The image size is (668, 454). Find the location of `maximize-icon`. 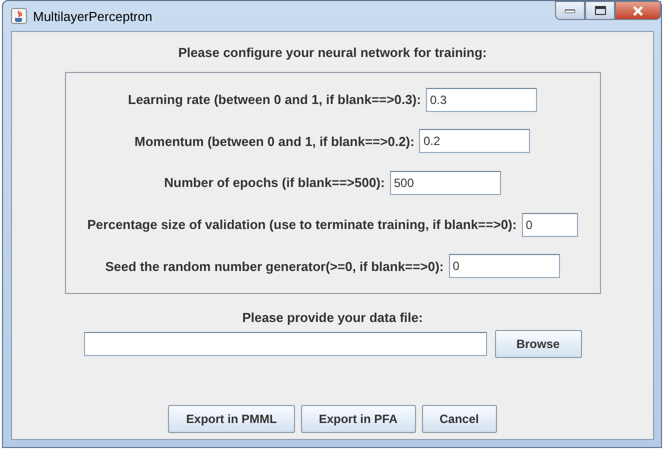

maximize-icon is located at coordinates (600, 10).